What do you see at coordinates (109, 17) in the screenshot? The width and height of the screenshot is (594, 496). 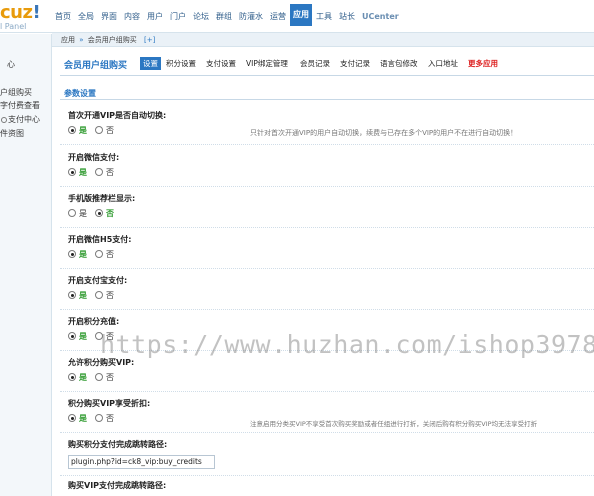 I see `topnav-item-2: 界面` at bounding box center [109, 17].